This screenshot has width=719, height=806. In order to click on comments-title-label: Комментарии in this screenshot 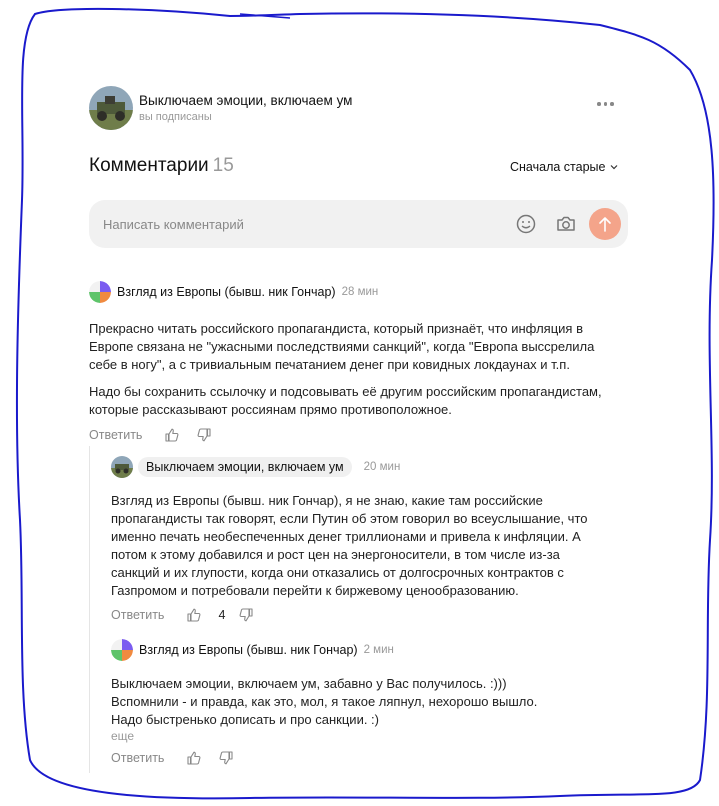, I will do `click(149, 165)`.